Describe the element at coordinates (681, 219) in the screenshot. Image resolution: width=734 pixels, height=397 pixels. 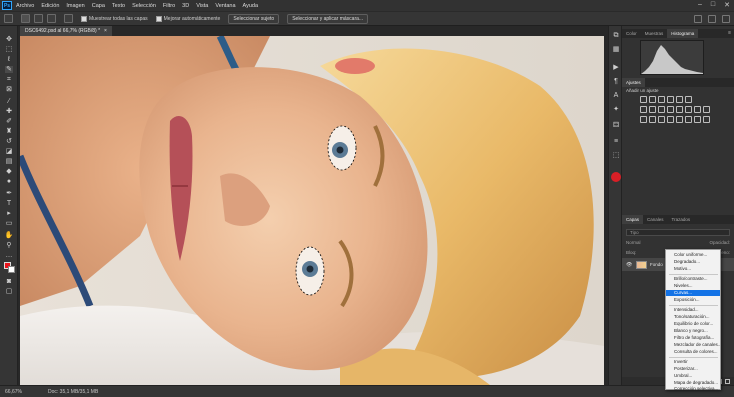
I see `tab-paths: Trazados` at that location.